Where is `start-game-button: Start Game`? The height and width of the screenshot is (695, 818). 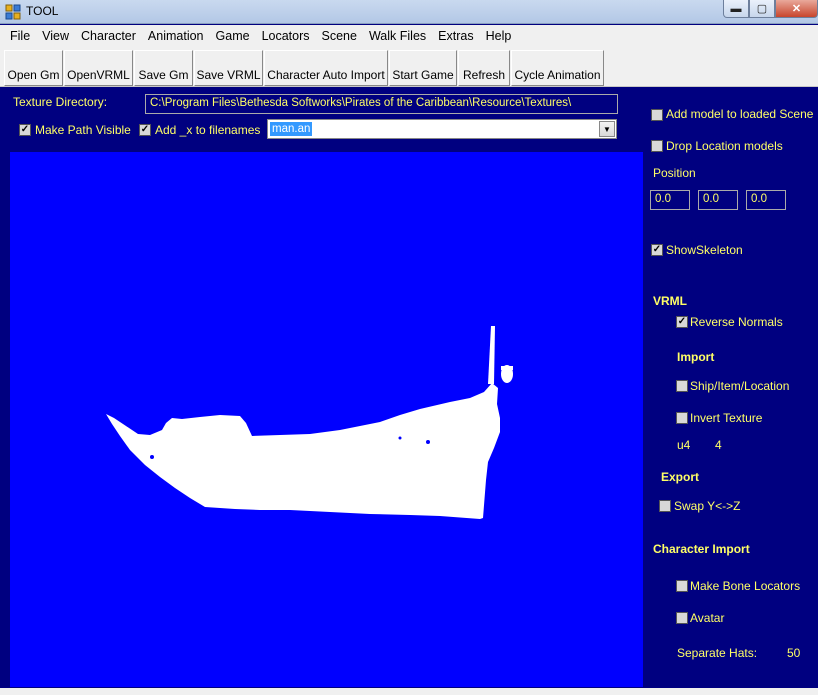
start-game-button: Start Game is located at coordinates (423, 68).